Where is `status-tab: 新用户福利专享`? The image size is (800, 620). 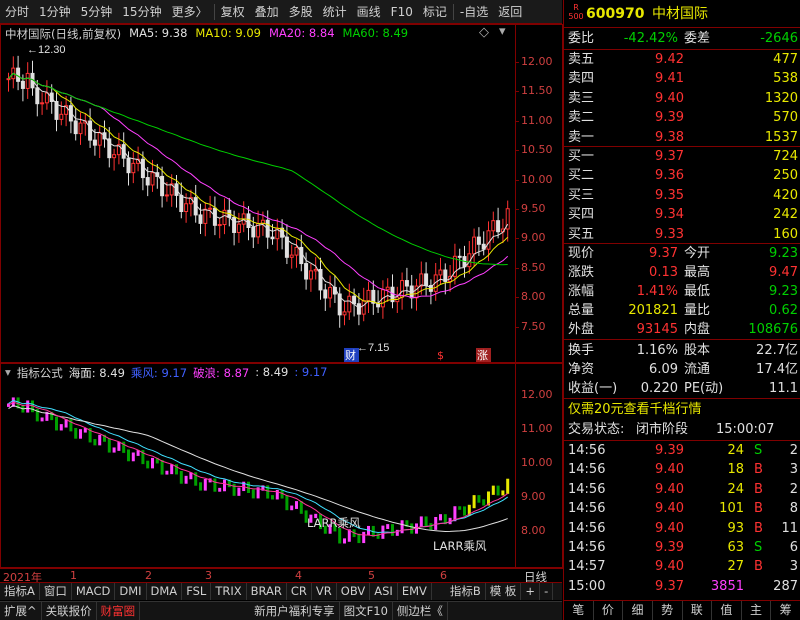
status-tab: 新用户福利专享 is located at coordinates (295, 611).